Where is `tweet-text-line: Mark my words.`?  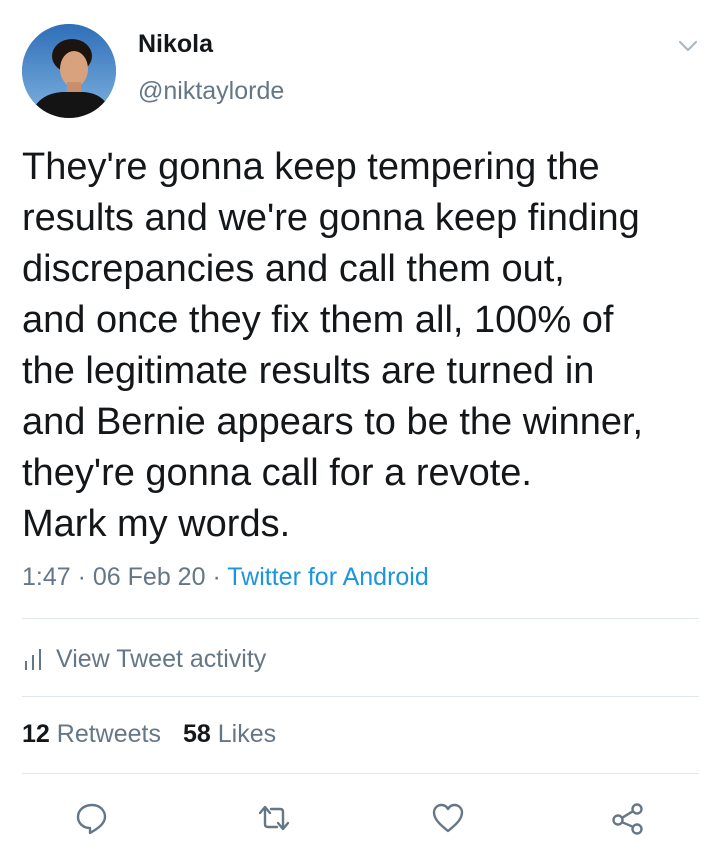 tweet-text-line: Mark my words. is located at coordinates (156, 524).